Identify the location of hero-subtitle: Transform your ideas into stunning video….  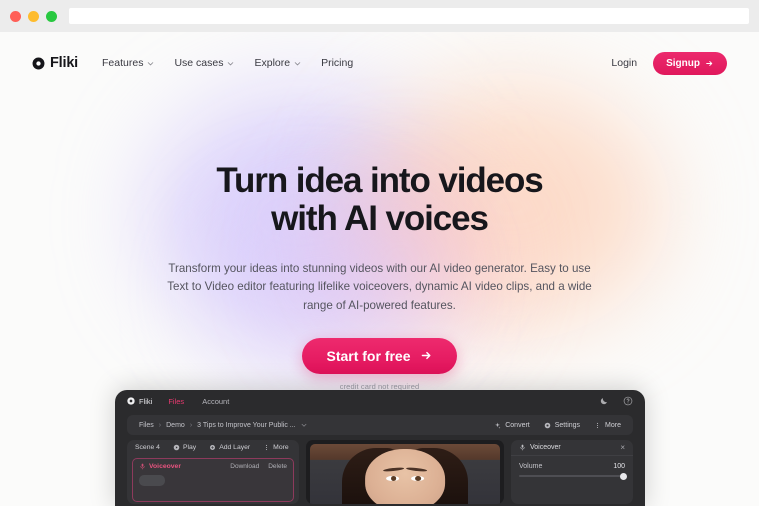
(379, 287).